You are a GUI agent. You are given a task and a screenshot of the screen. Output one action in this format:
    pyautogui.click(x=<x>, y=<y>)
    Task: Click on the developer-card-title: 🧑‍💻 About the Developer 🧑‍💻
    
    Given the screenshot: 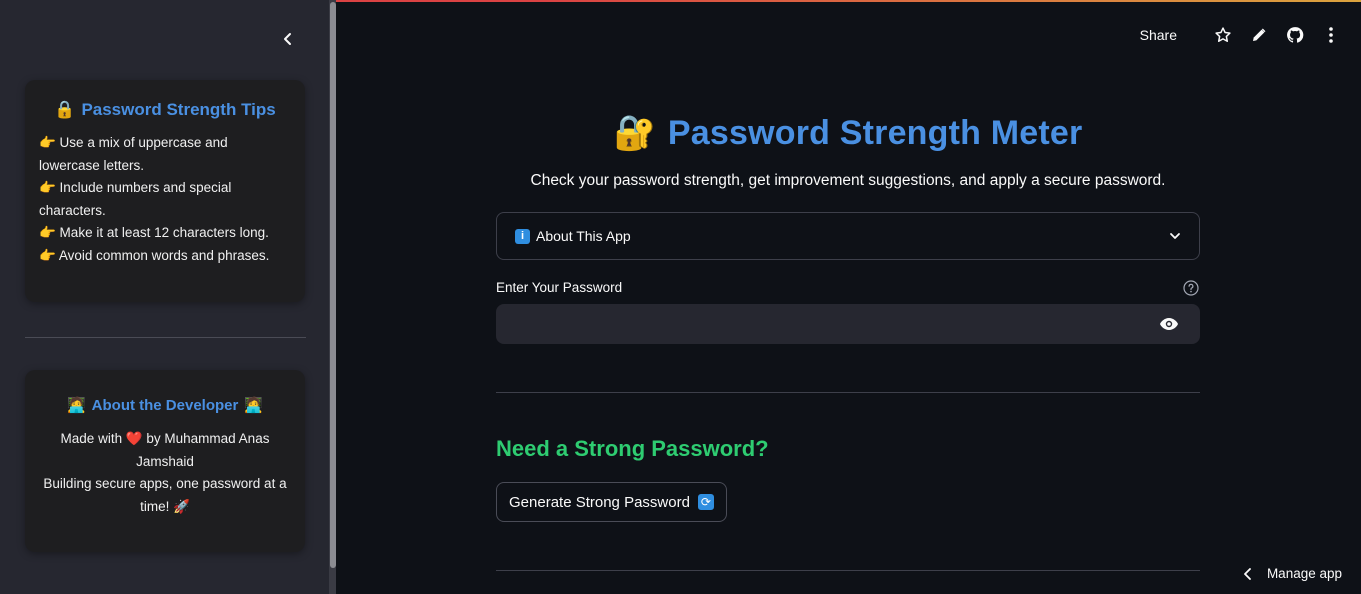 What is the action you would take?
    pyautogui.click(x=165, y=405)
    